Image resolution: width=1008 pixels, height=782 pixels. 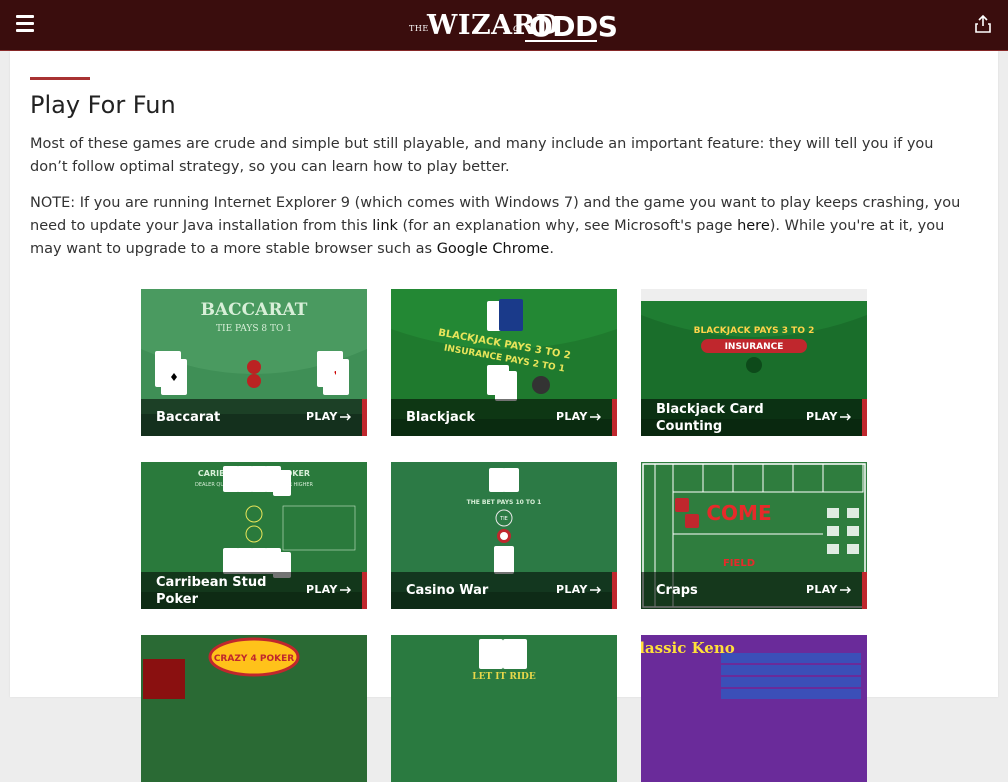 What do you see at coordinates (103, 105) in the screenshot?
I see `page-title: Play For Fun` at bounding box center [103, 105].